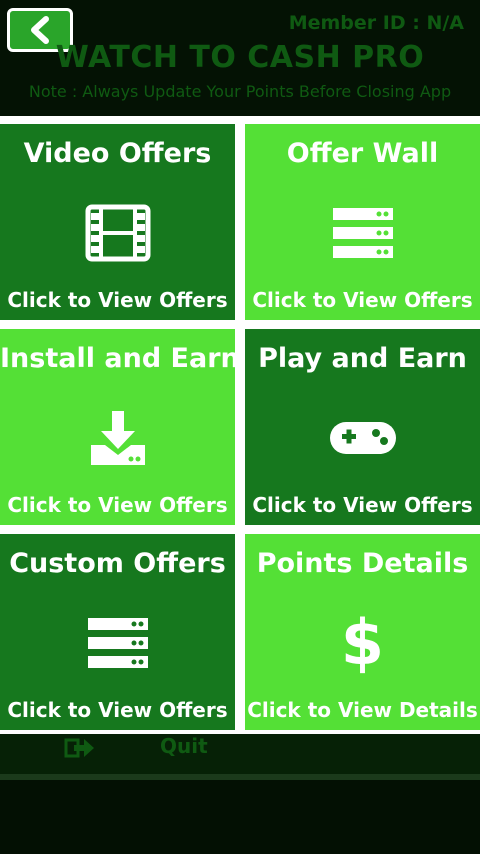 The image size is (480, 854). I want to click on gamepad-icon, so click(363, 438).